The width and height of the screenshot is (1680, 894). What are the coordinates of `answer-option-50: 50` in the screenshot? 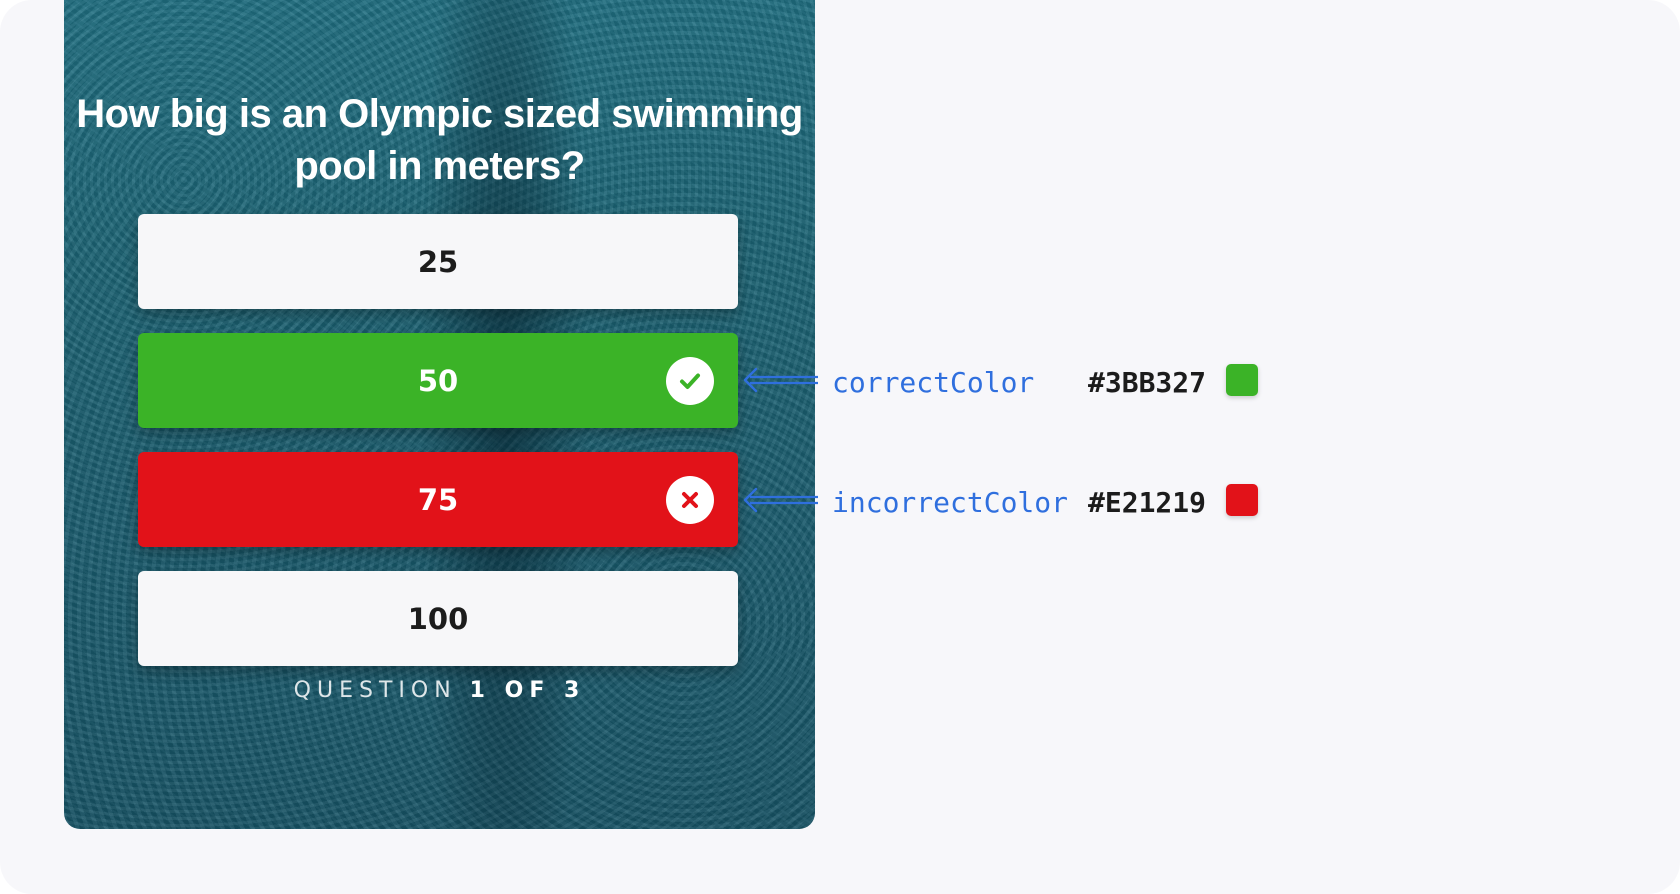 It's located at (438, 380).